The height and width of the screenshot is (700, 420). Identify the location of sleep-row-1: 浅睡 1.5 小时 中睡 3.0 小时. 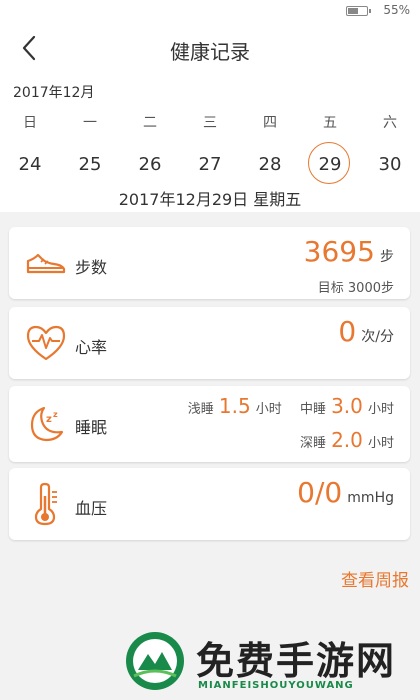
(291, 406).